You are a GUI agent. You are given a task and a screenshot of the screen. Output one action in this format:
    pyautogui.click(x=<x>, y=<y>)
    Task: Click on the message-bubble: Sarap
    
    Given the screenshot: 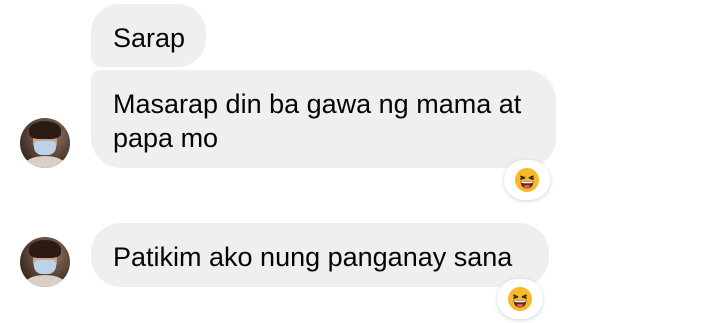 What is the action you would take?
    pyautogui.click(x=148, y=35)
    